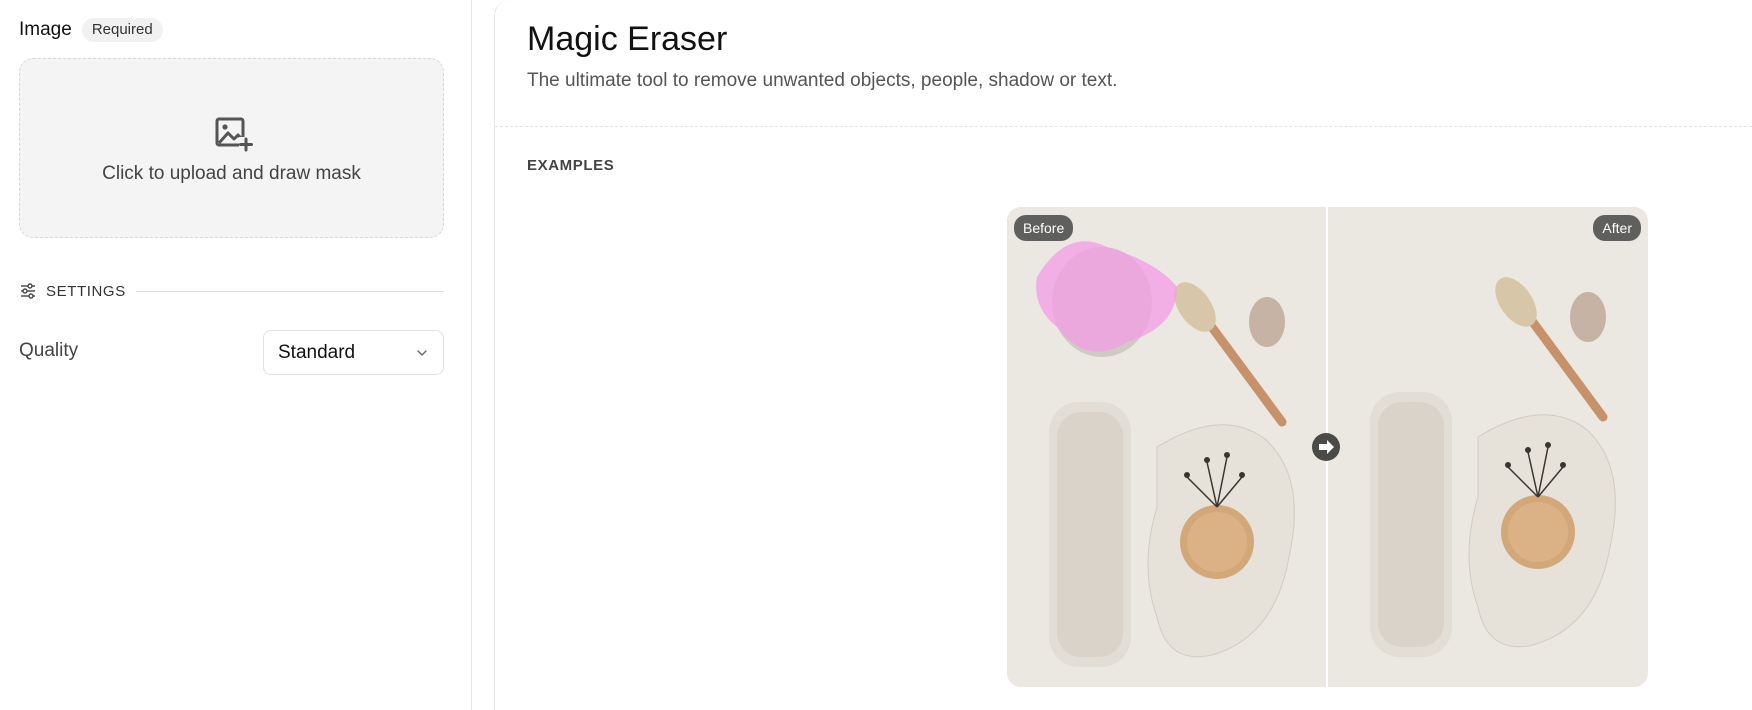  What do you see at coordinates (627, 39) in the screenshot?
I see `page-title: Magic Eraser` at bounding box center [627, 39].